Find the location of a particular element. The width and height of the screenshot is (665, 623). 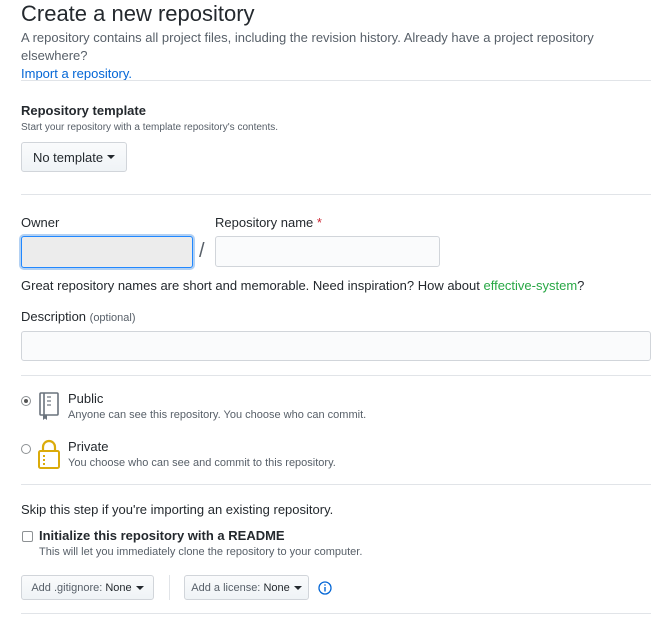

repo-book-icon is located at coordinates (49, 406).